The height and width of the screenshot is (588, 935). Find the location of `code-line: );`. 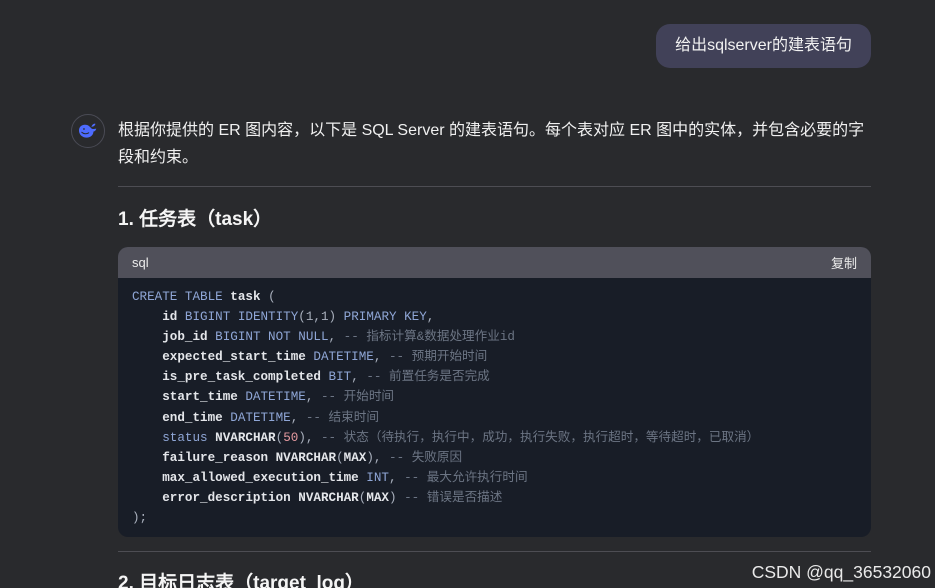

code-line: ); is located at coordinates (494, 518).